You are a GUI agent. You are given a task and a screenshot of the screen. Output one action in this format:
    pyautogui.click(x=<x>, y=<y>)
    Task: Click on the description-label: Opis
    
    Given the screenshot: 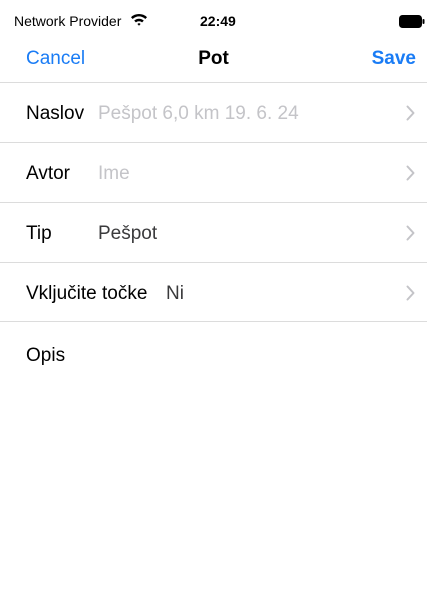 What is the action you would take?
    pyautogui.click(x=46, y=355)
    